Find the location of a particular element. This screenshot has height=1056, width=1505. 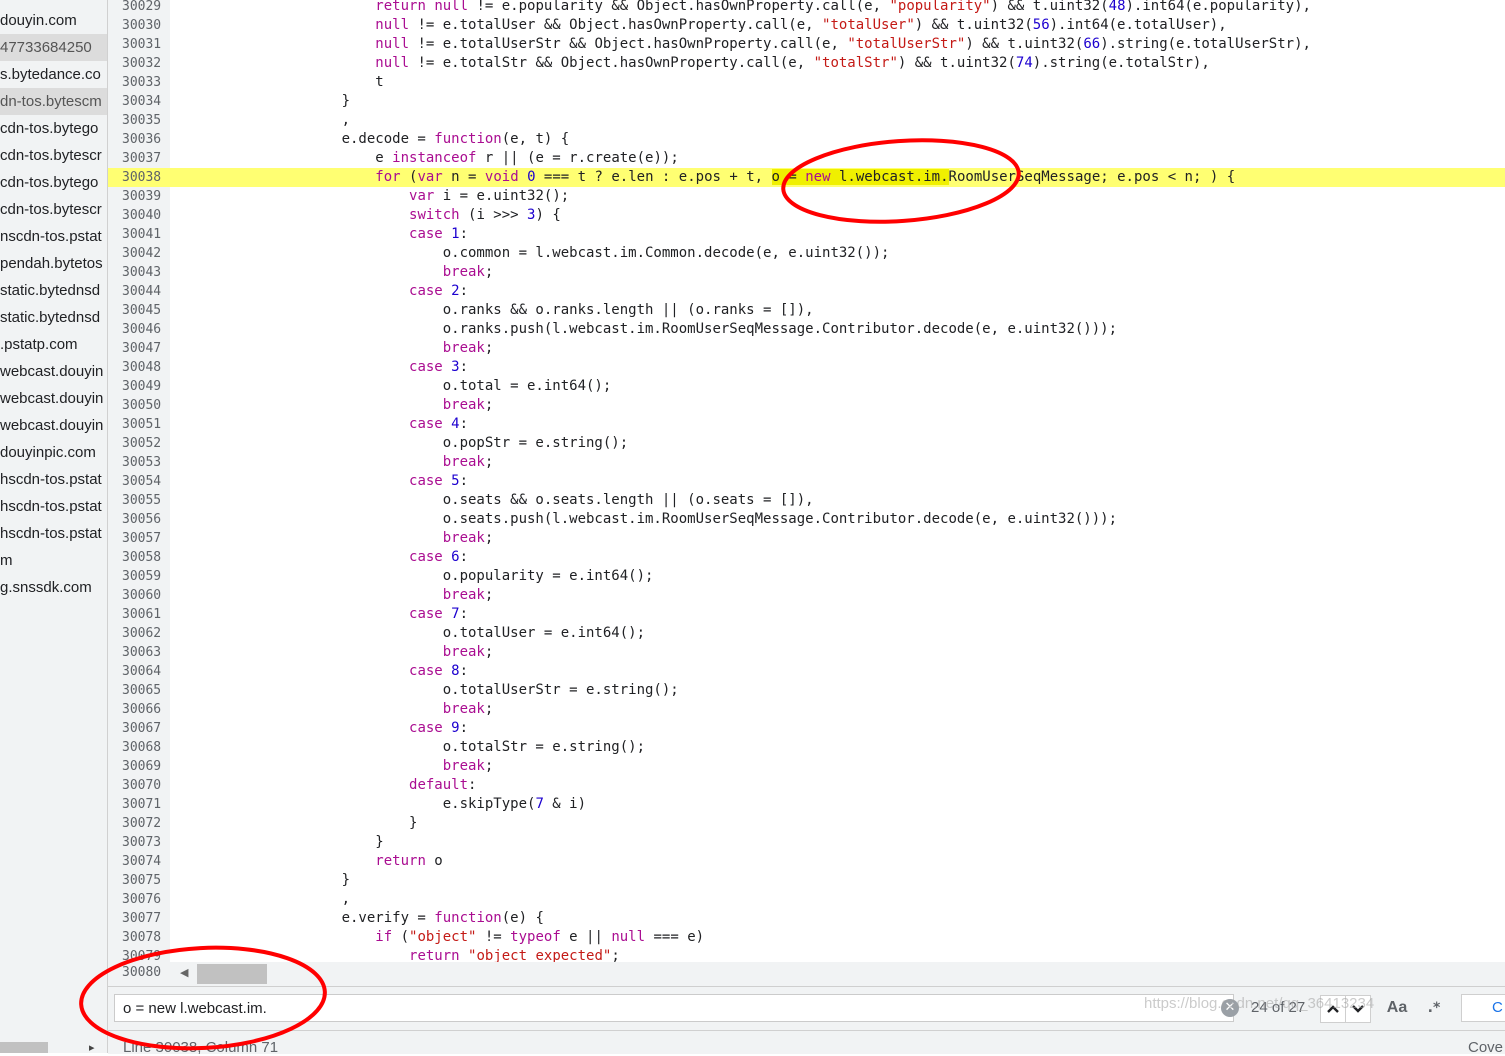

code-line: 30057 break; is located at coordinates (806, 538).